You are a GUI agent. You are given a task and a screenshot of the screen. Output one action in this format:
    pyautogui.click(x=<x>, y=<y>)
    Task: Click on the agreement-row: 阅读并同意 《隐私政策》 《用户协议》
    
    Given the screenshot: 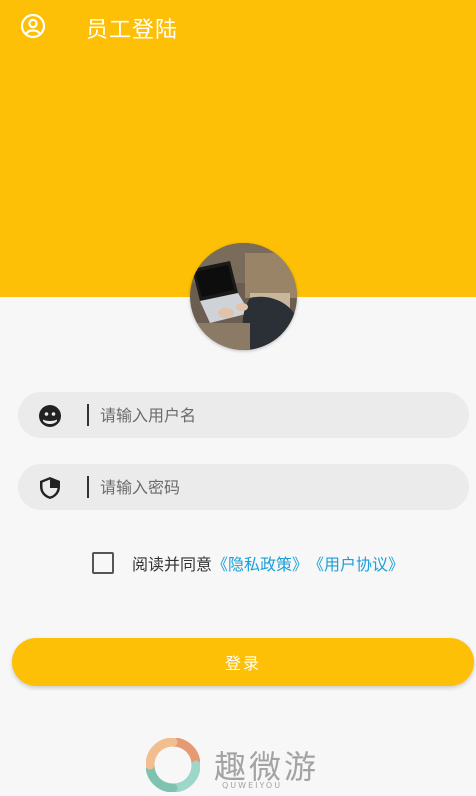 What is the action you would take?
    pyautogui.click(x=248, y=563)
    